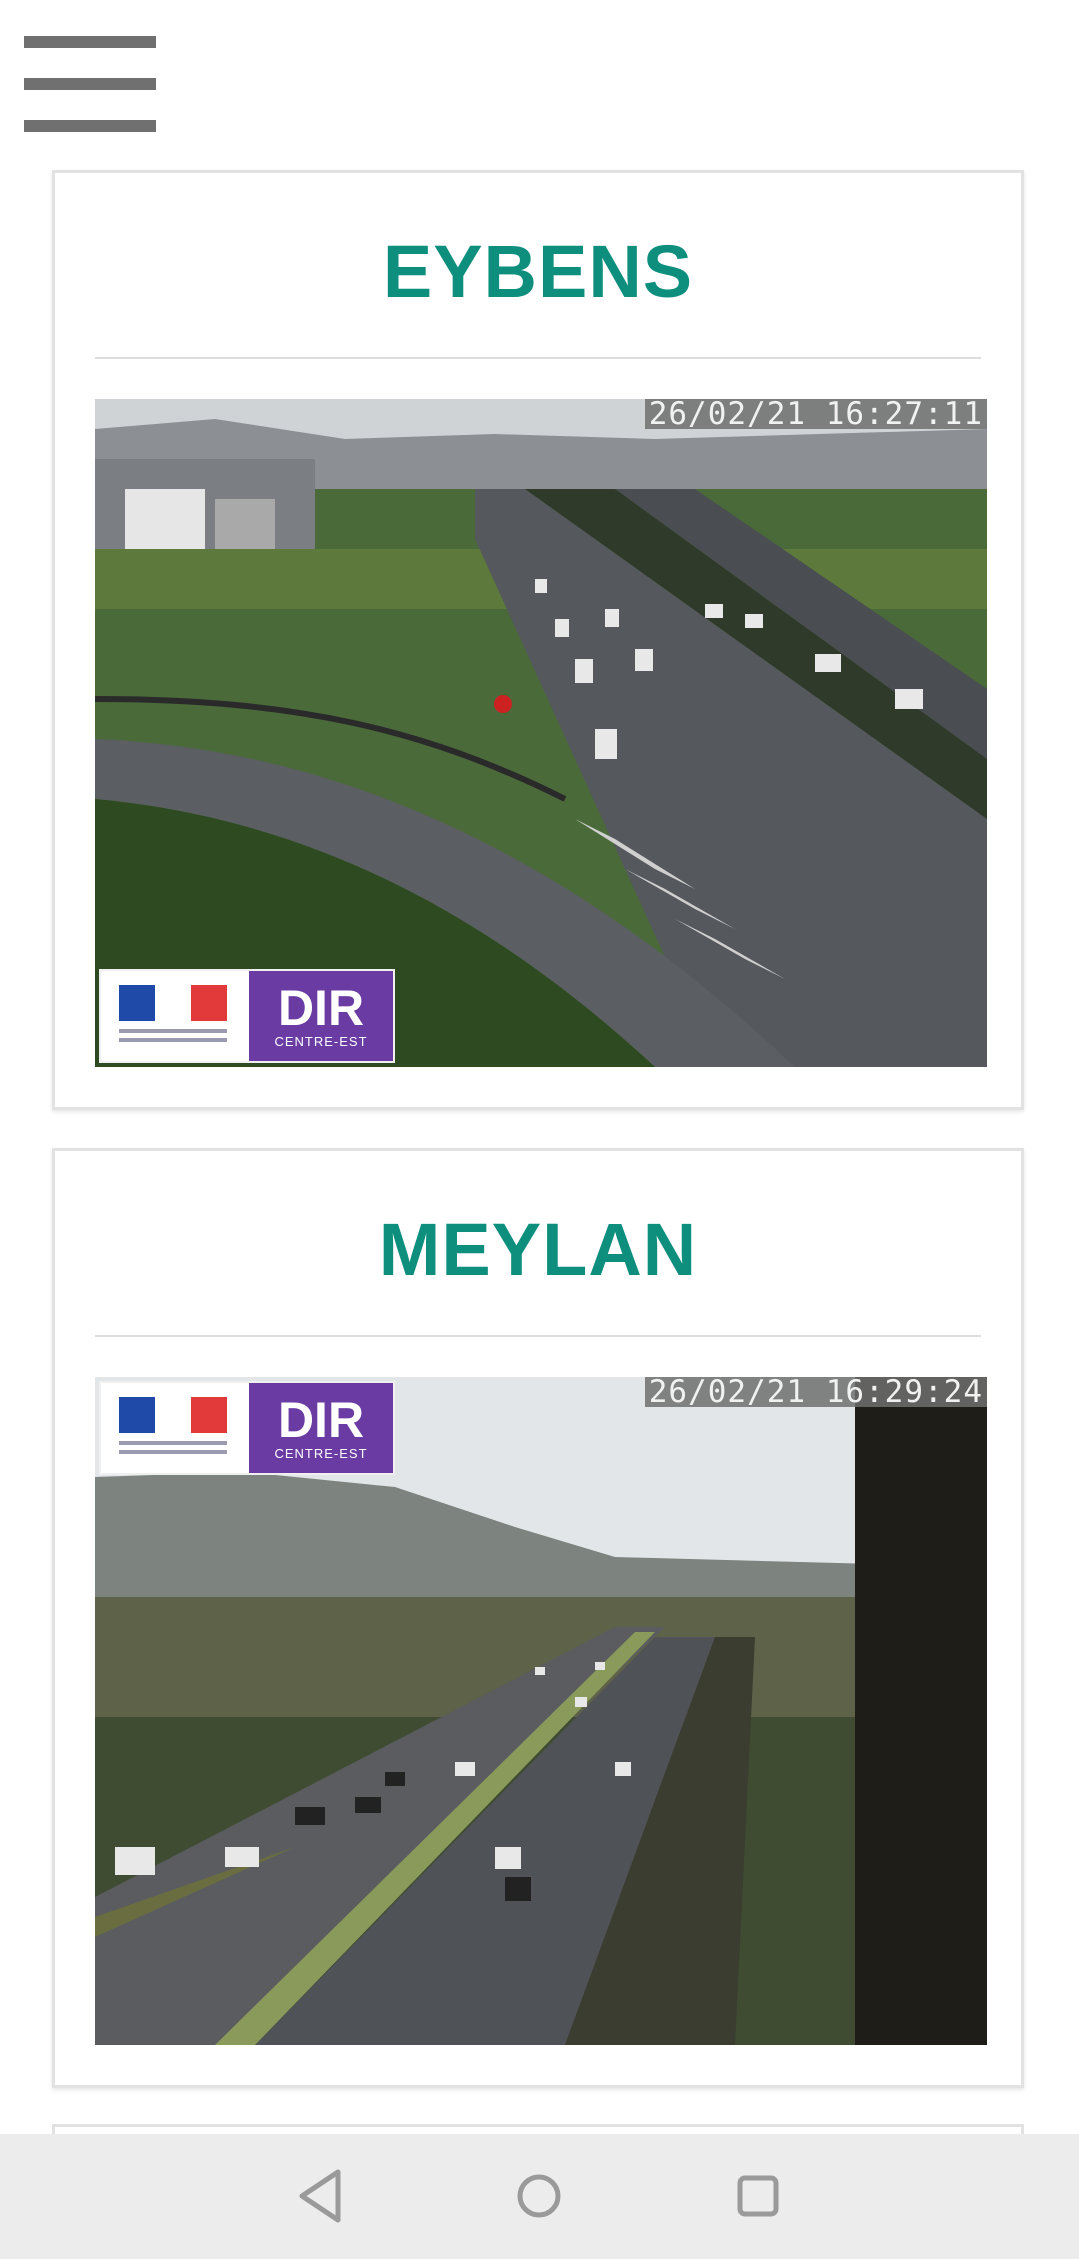 The height and width of the screenshot is (2259, 1079). I want to click on recent-apps-square-icon, so click(758, 2196).